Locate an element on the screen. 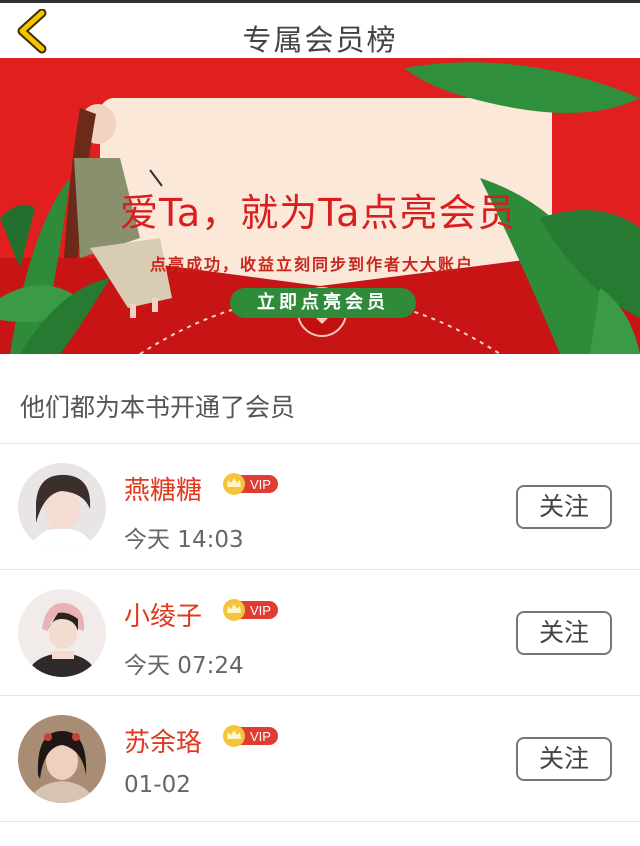 The height and width of the screenshot is (846, 640). top-bar: 专属会员榜 is located at coordinates (320, 29).